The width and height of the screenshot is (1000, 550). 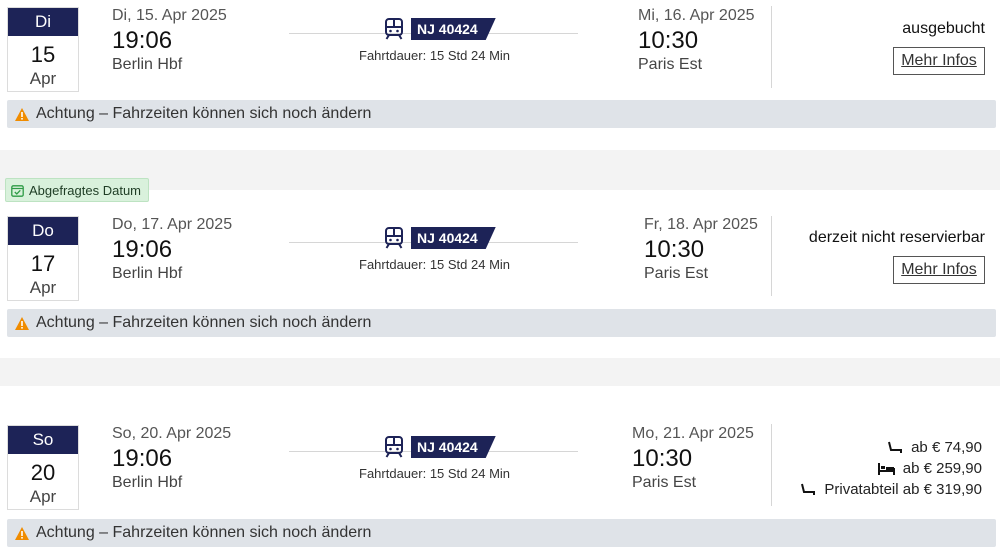 I want to click on requested-date-label: Abgefragtes Datum, so click(x=85, y=190).